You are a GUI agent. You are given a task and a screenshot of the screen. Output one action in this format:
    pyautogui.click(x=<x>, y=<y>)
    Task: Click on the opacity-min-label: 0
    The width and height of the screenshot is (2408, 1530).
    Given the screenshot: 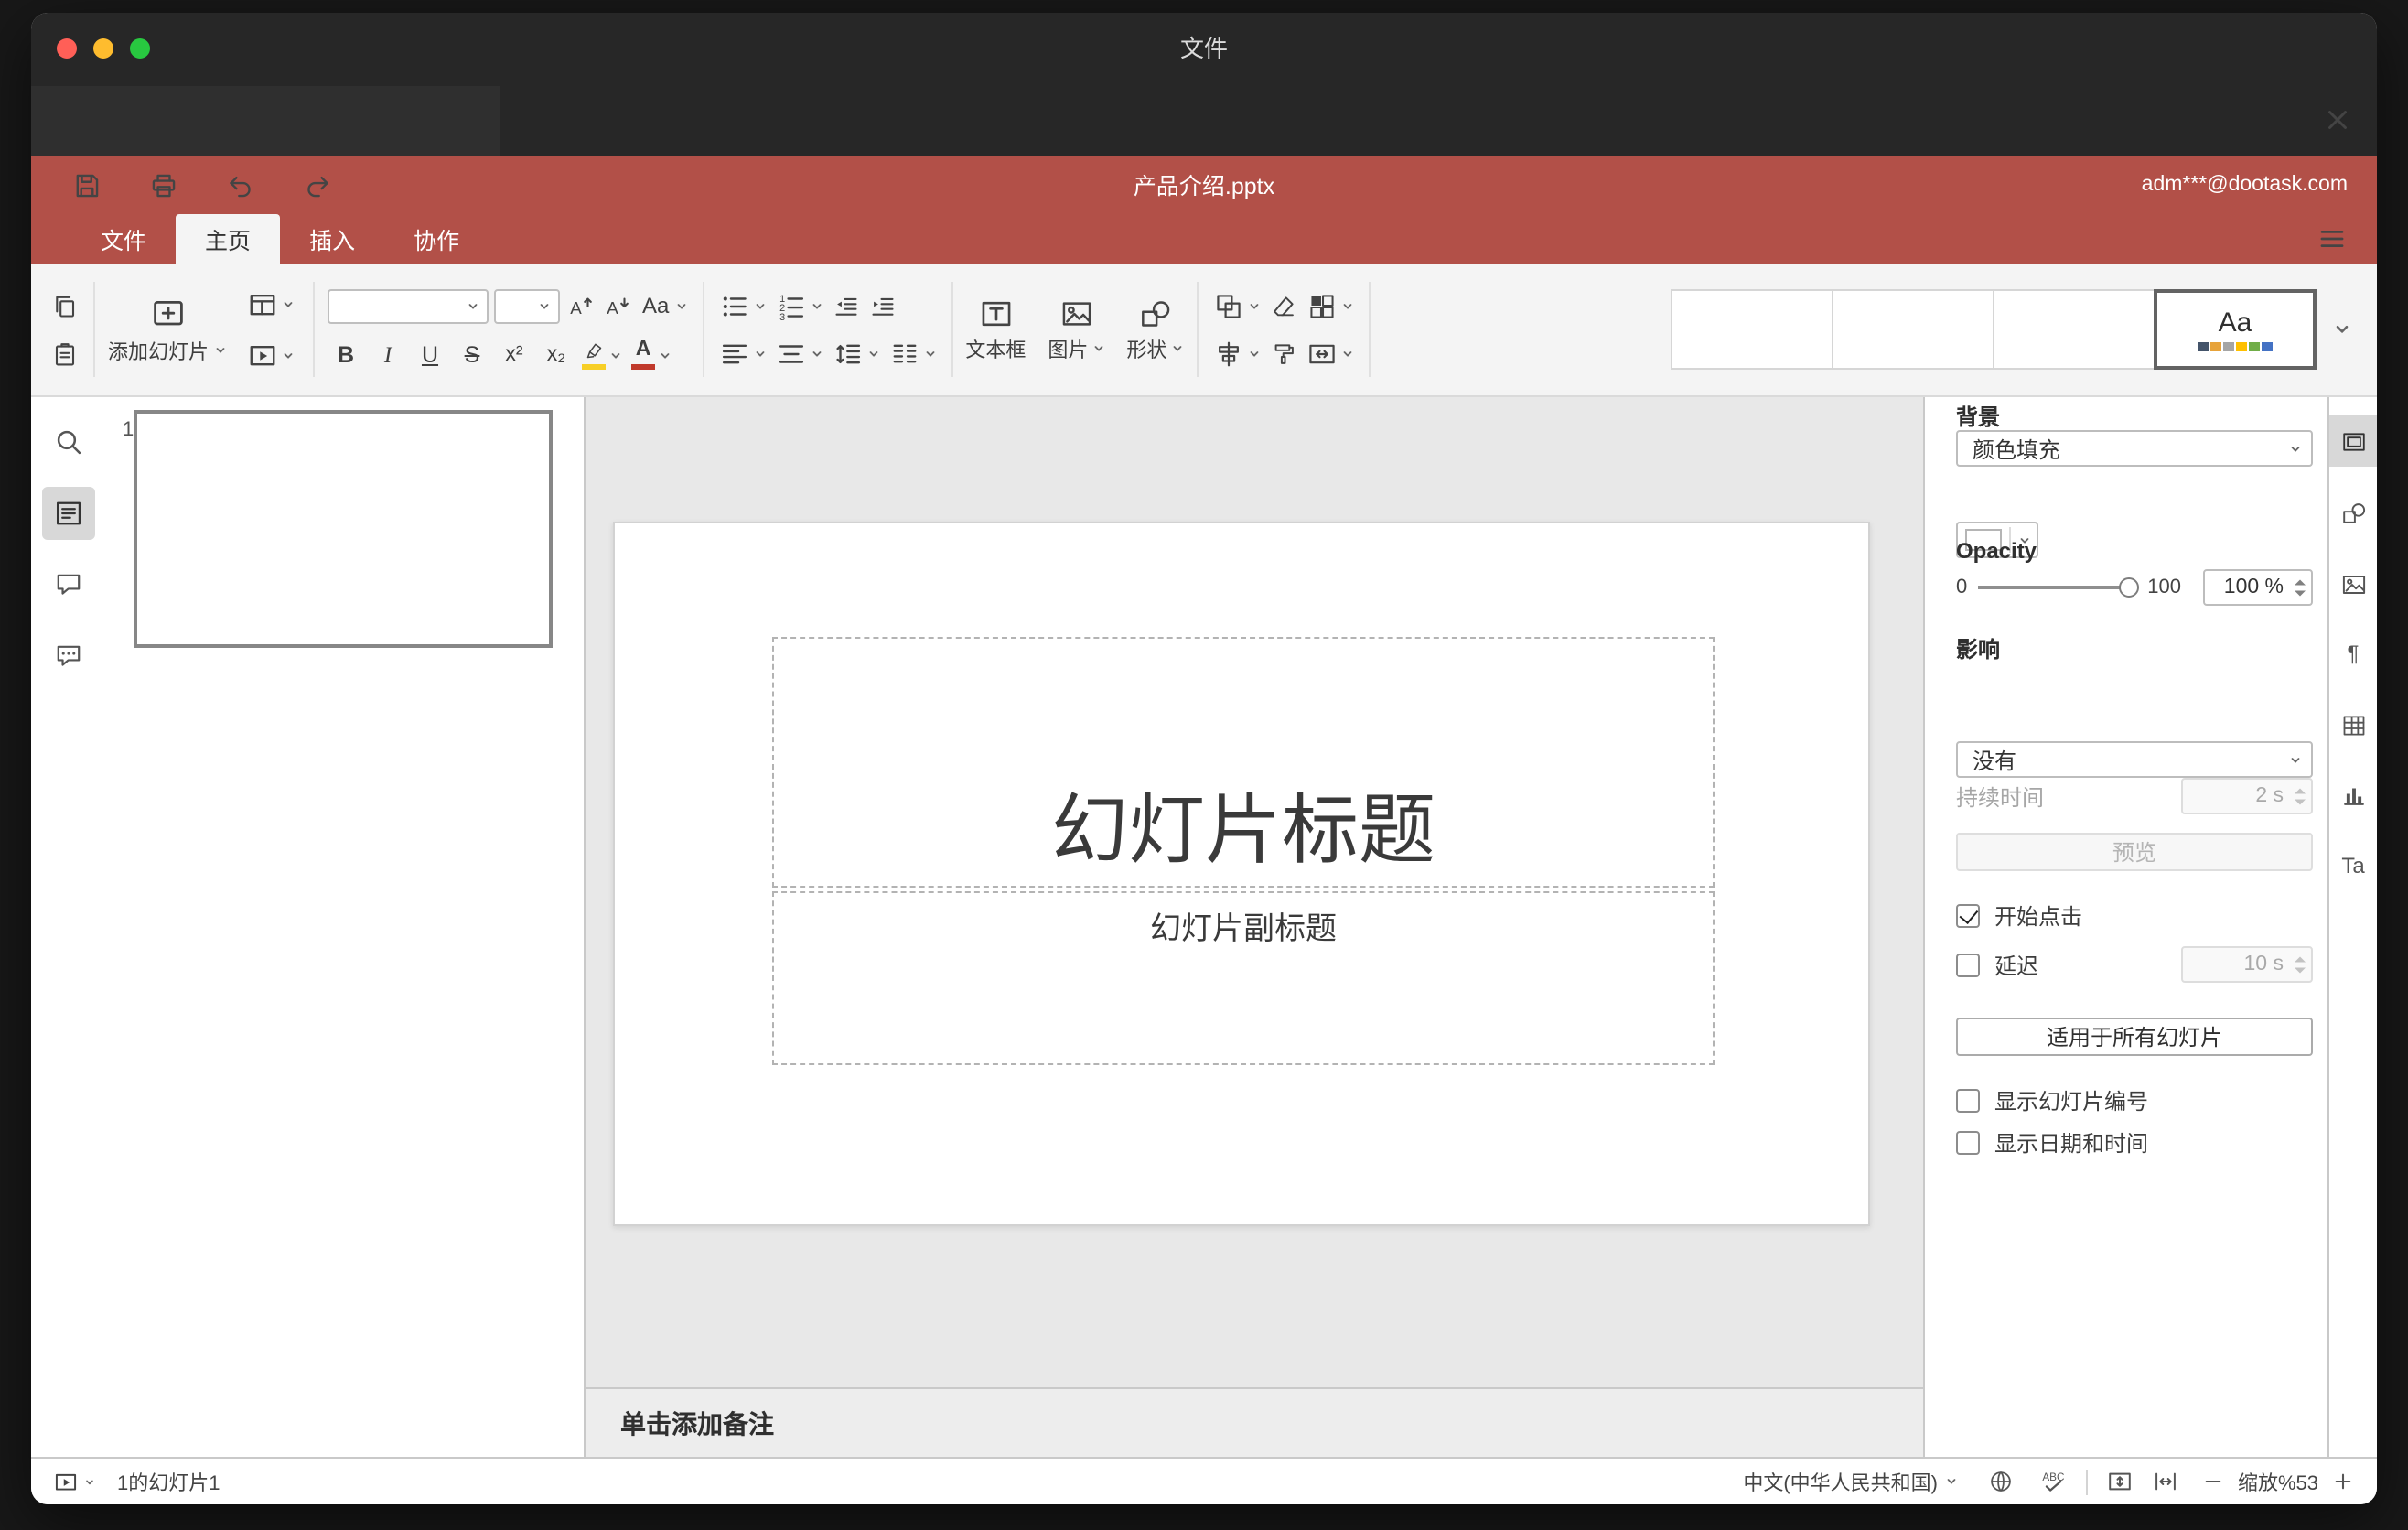 What is the action you would take?
    pyautogui.click(x=1962, y=587)
    